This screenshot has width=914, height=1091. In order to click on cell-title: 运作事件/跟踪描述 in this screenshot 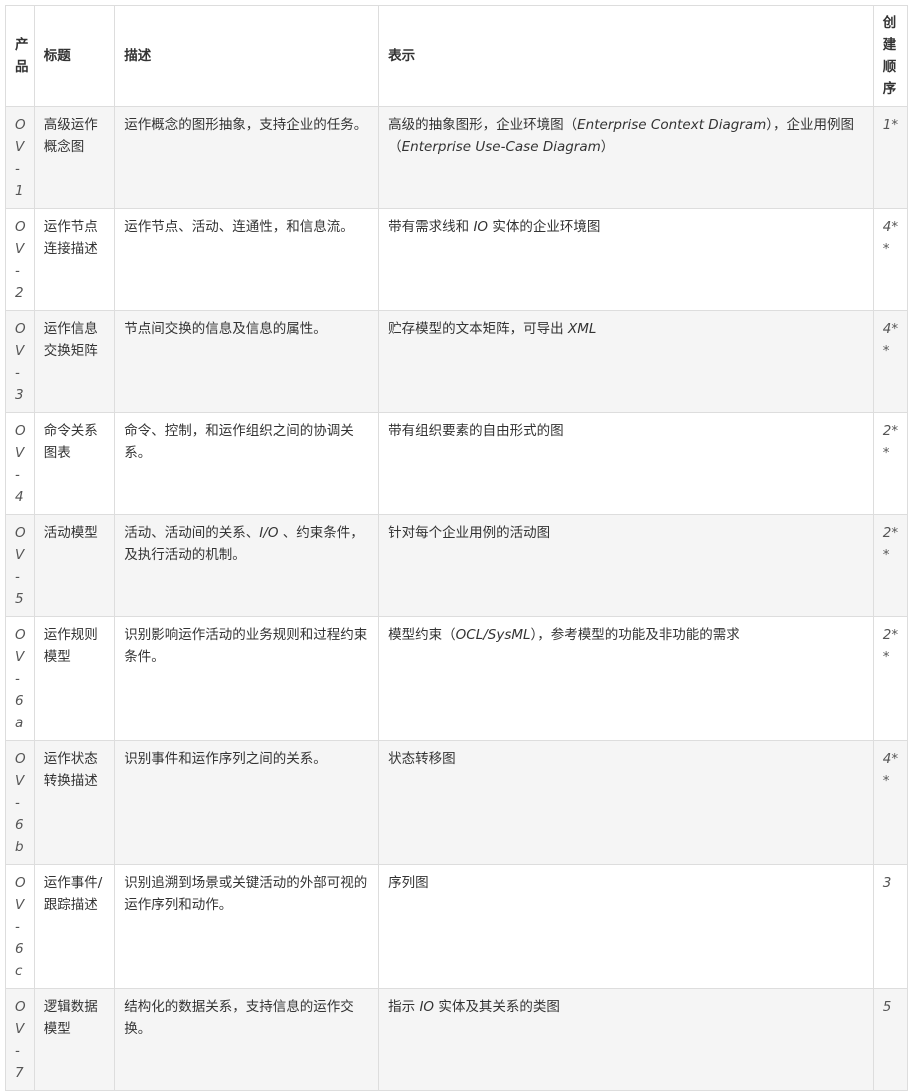, I will do `click(74, 926)`.